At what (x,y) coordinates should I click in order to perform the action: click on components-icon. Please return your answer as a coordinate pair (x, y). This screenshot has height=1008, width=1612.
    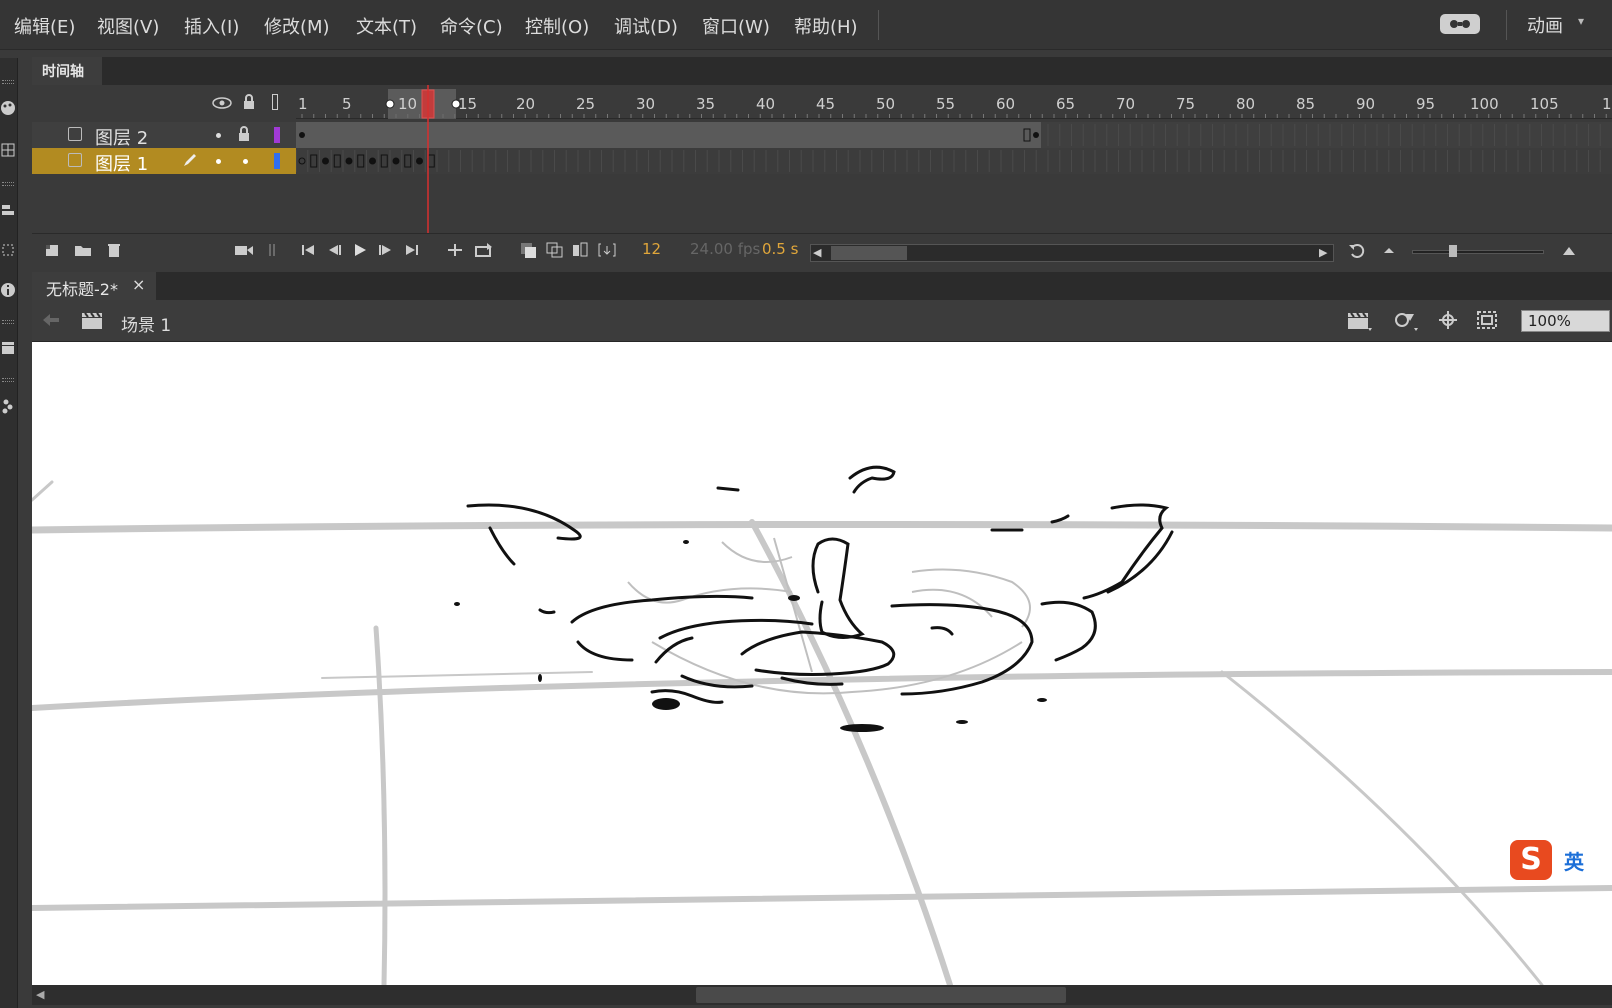
    Looking at the image, I should click on (8, 406).